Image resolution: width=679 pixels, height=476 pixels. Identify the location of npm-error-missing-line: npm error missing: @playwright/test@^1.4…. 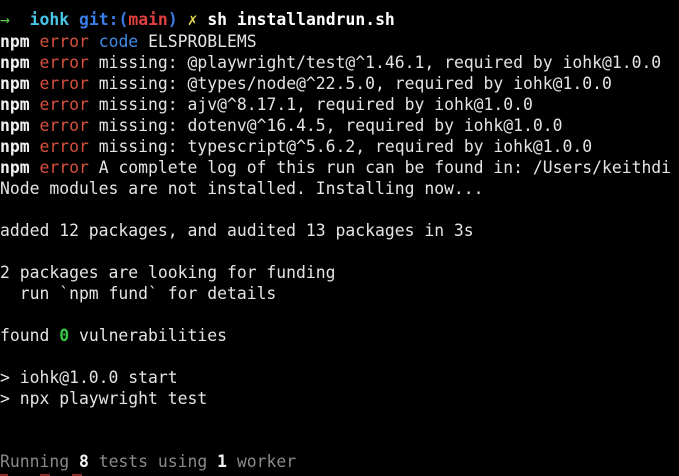
(330, 62).